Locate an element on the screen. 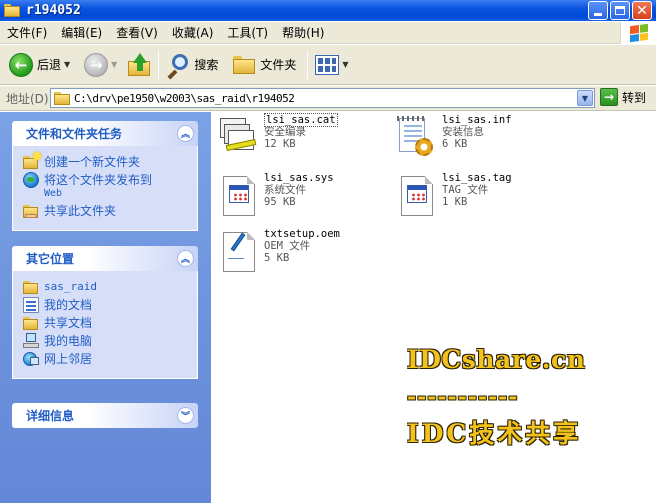 Image resolution: width=656 pixels, height=503 pixels. views-icon is located at coordinates (327, 64).